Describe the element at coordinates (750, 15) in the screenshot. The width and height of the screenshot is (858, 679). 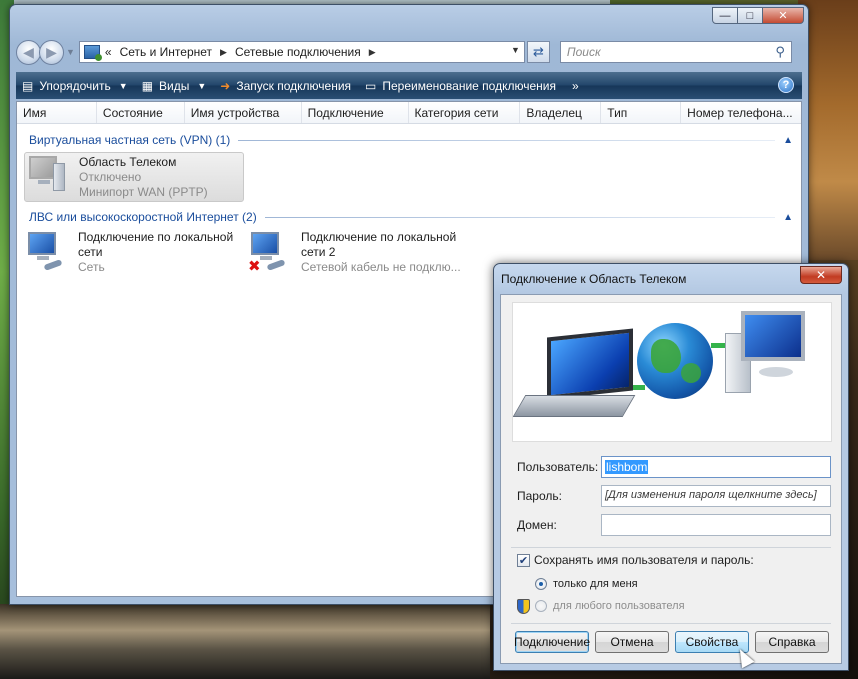
I see `maximize-button: □` at that location.